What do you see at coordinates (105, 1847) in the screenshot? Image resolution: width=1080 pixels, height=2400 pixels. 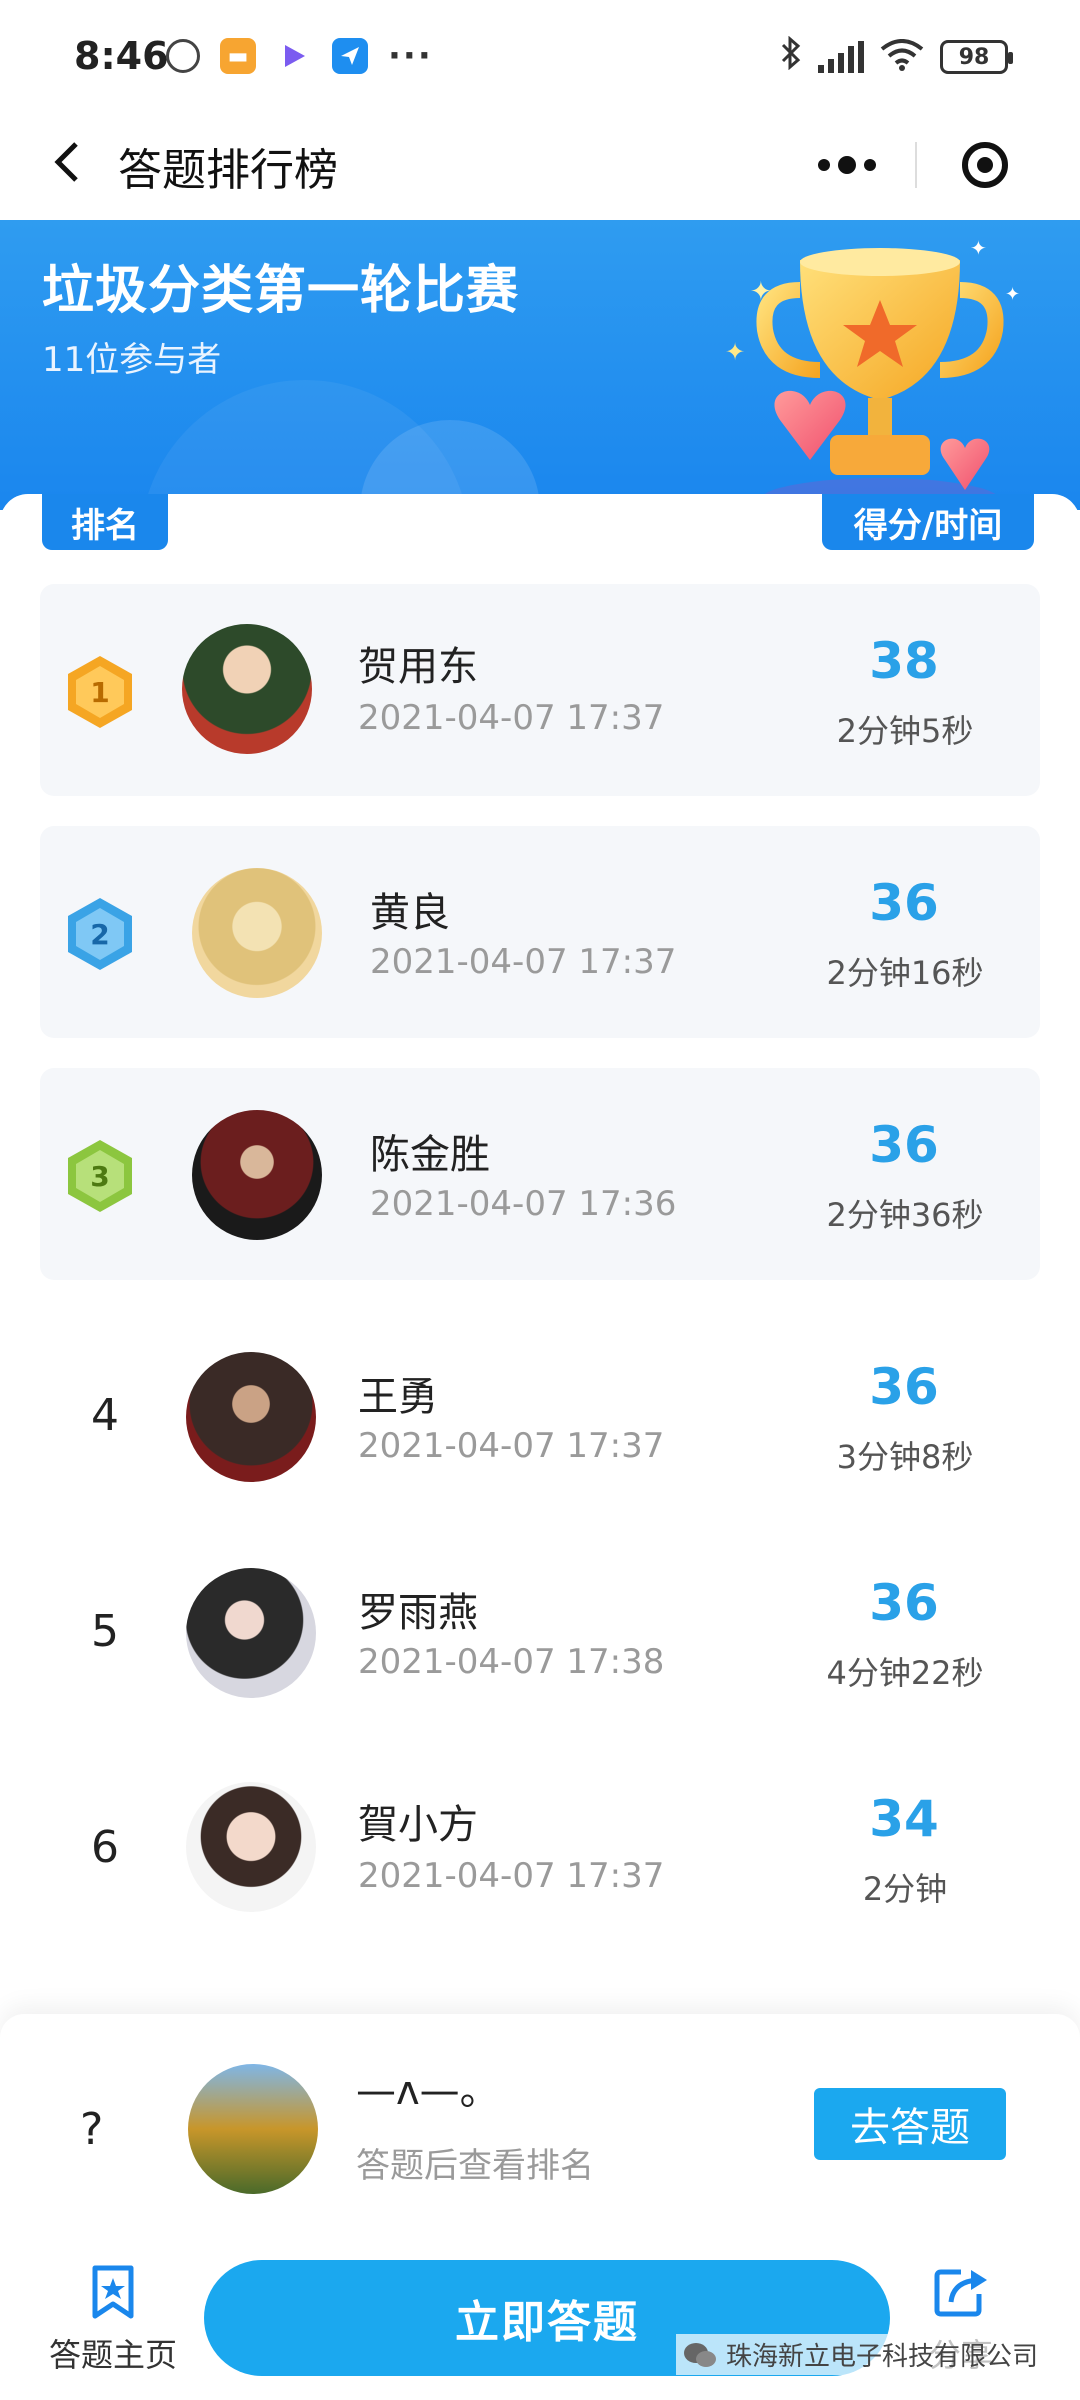 I see `rank-number: 6` at bounding box center [105, 1847].